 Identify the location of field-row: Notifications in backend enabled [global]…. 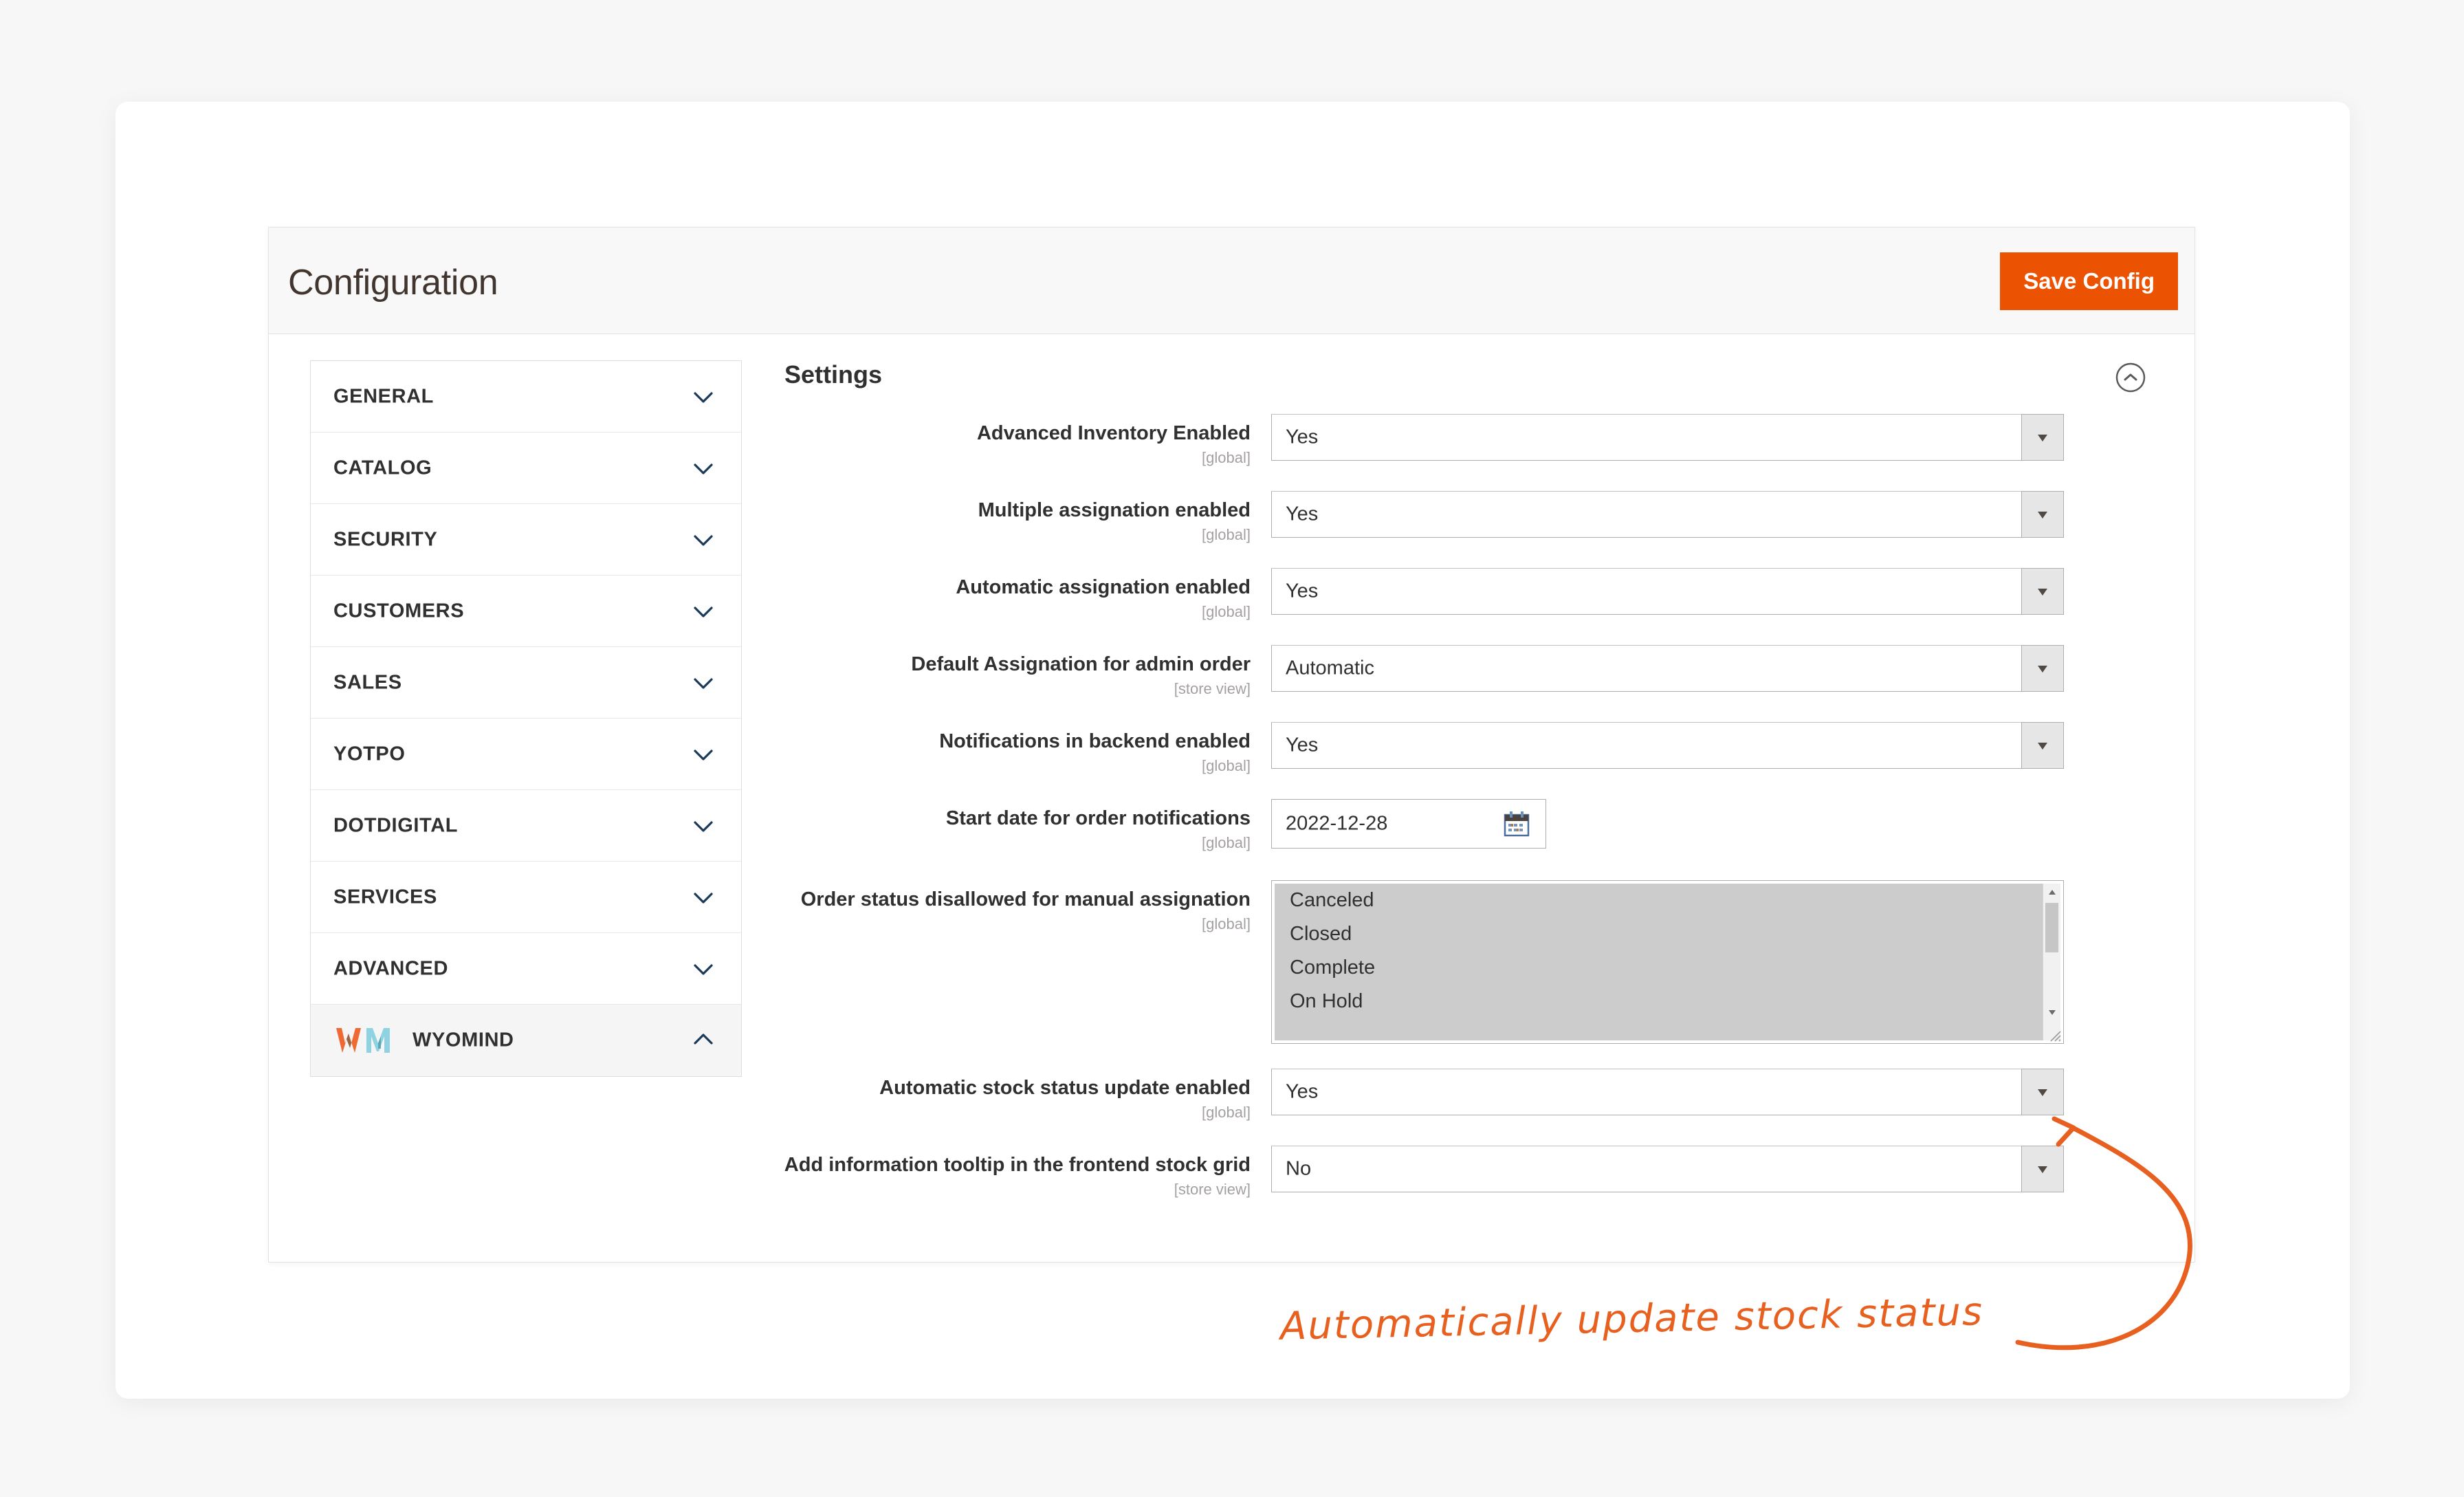
(1468, 754).